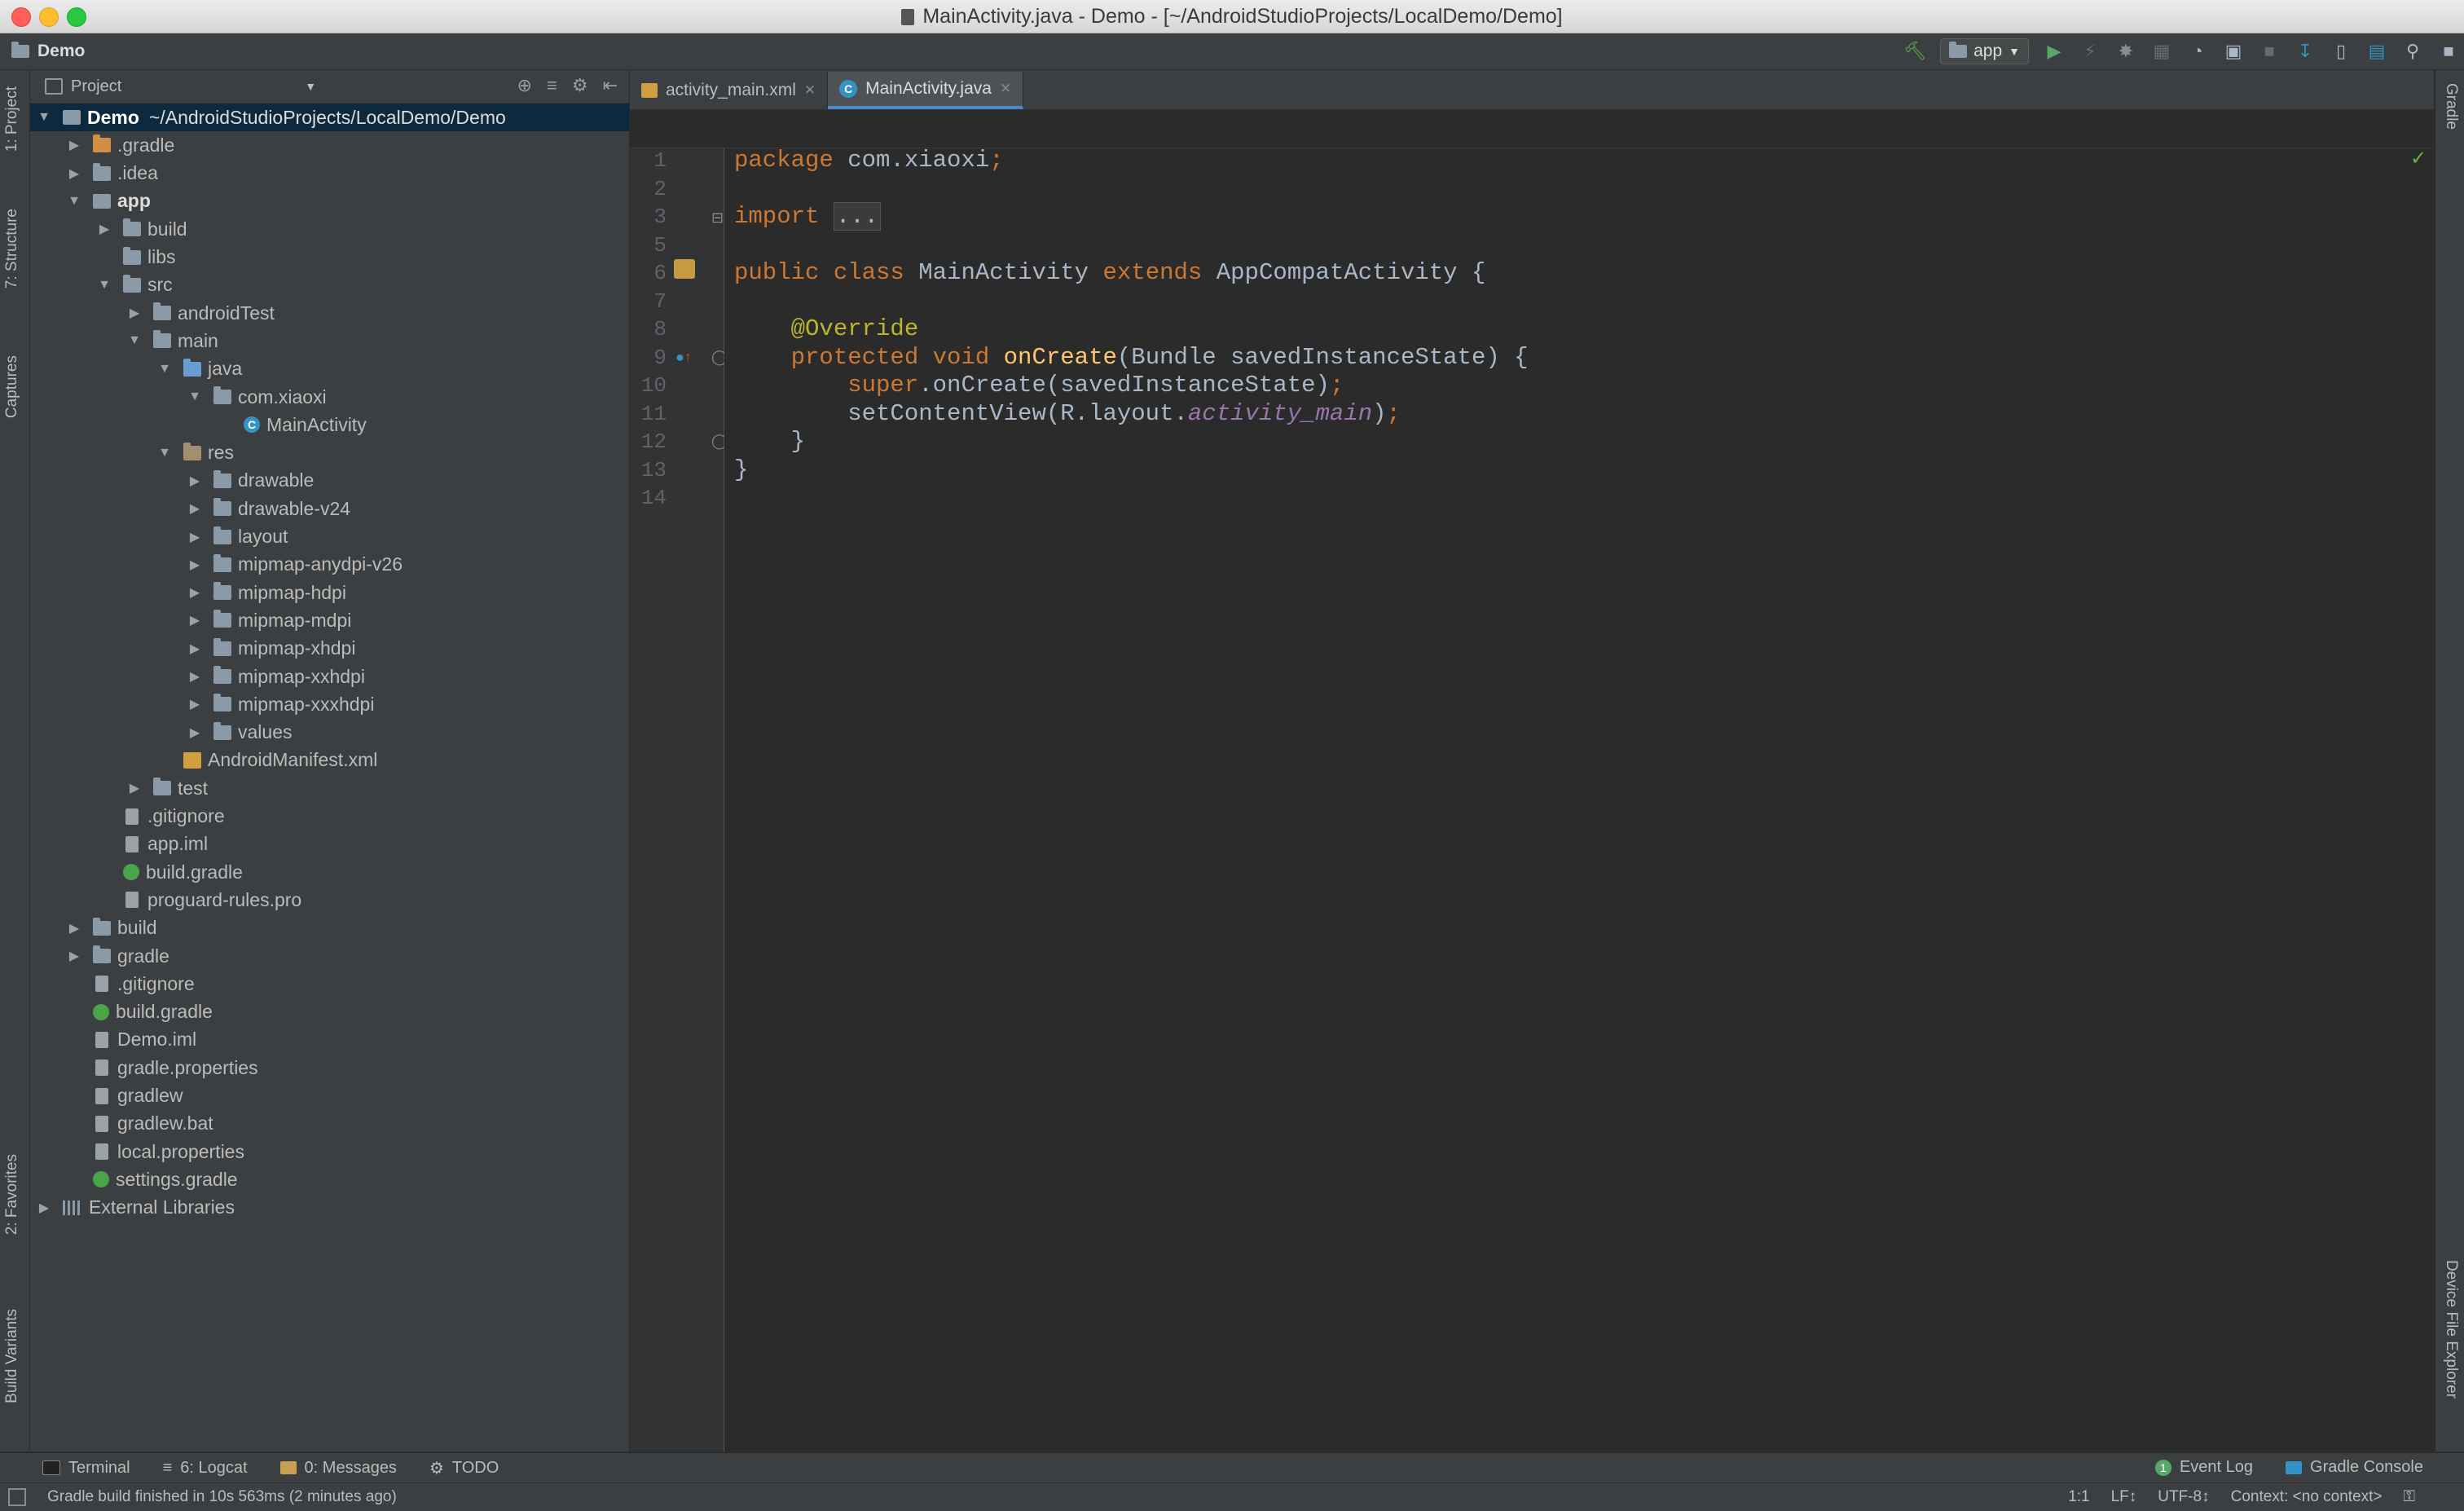 This screenshot has width=2464, height=1511. Describe the element at coordinates (329, 900) in the screenshot. I see `tree-item: proguard-rules.pro` at that location.